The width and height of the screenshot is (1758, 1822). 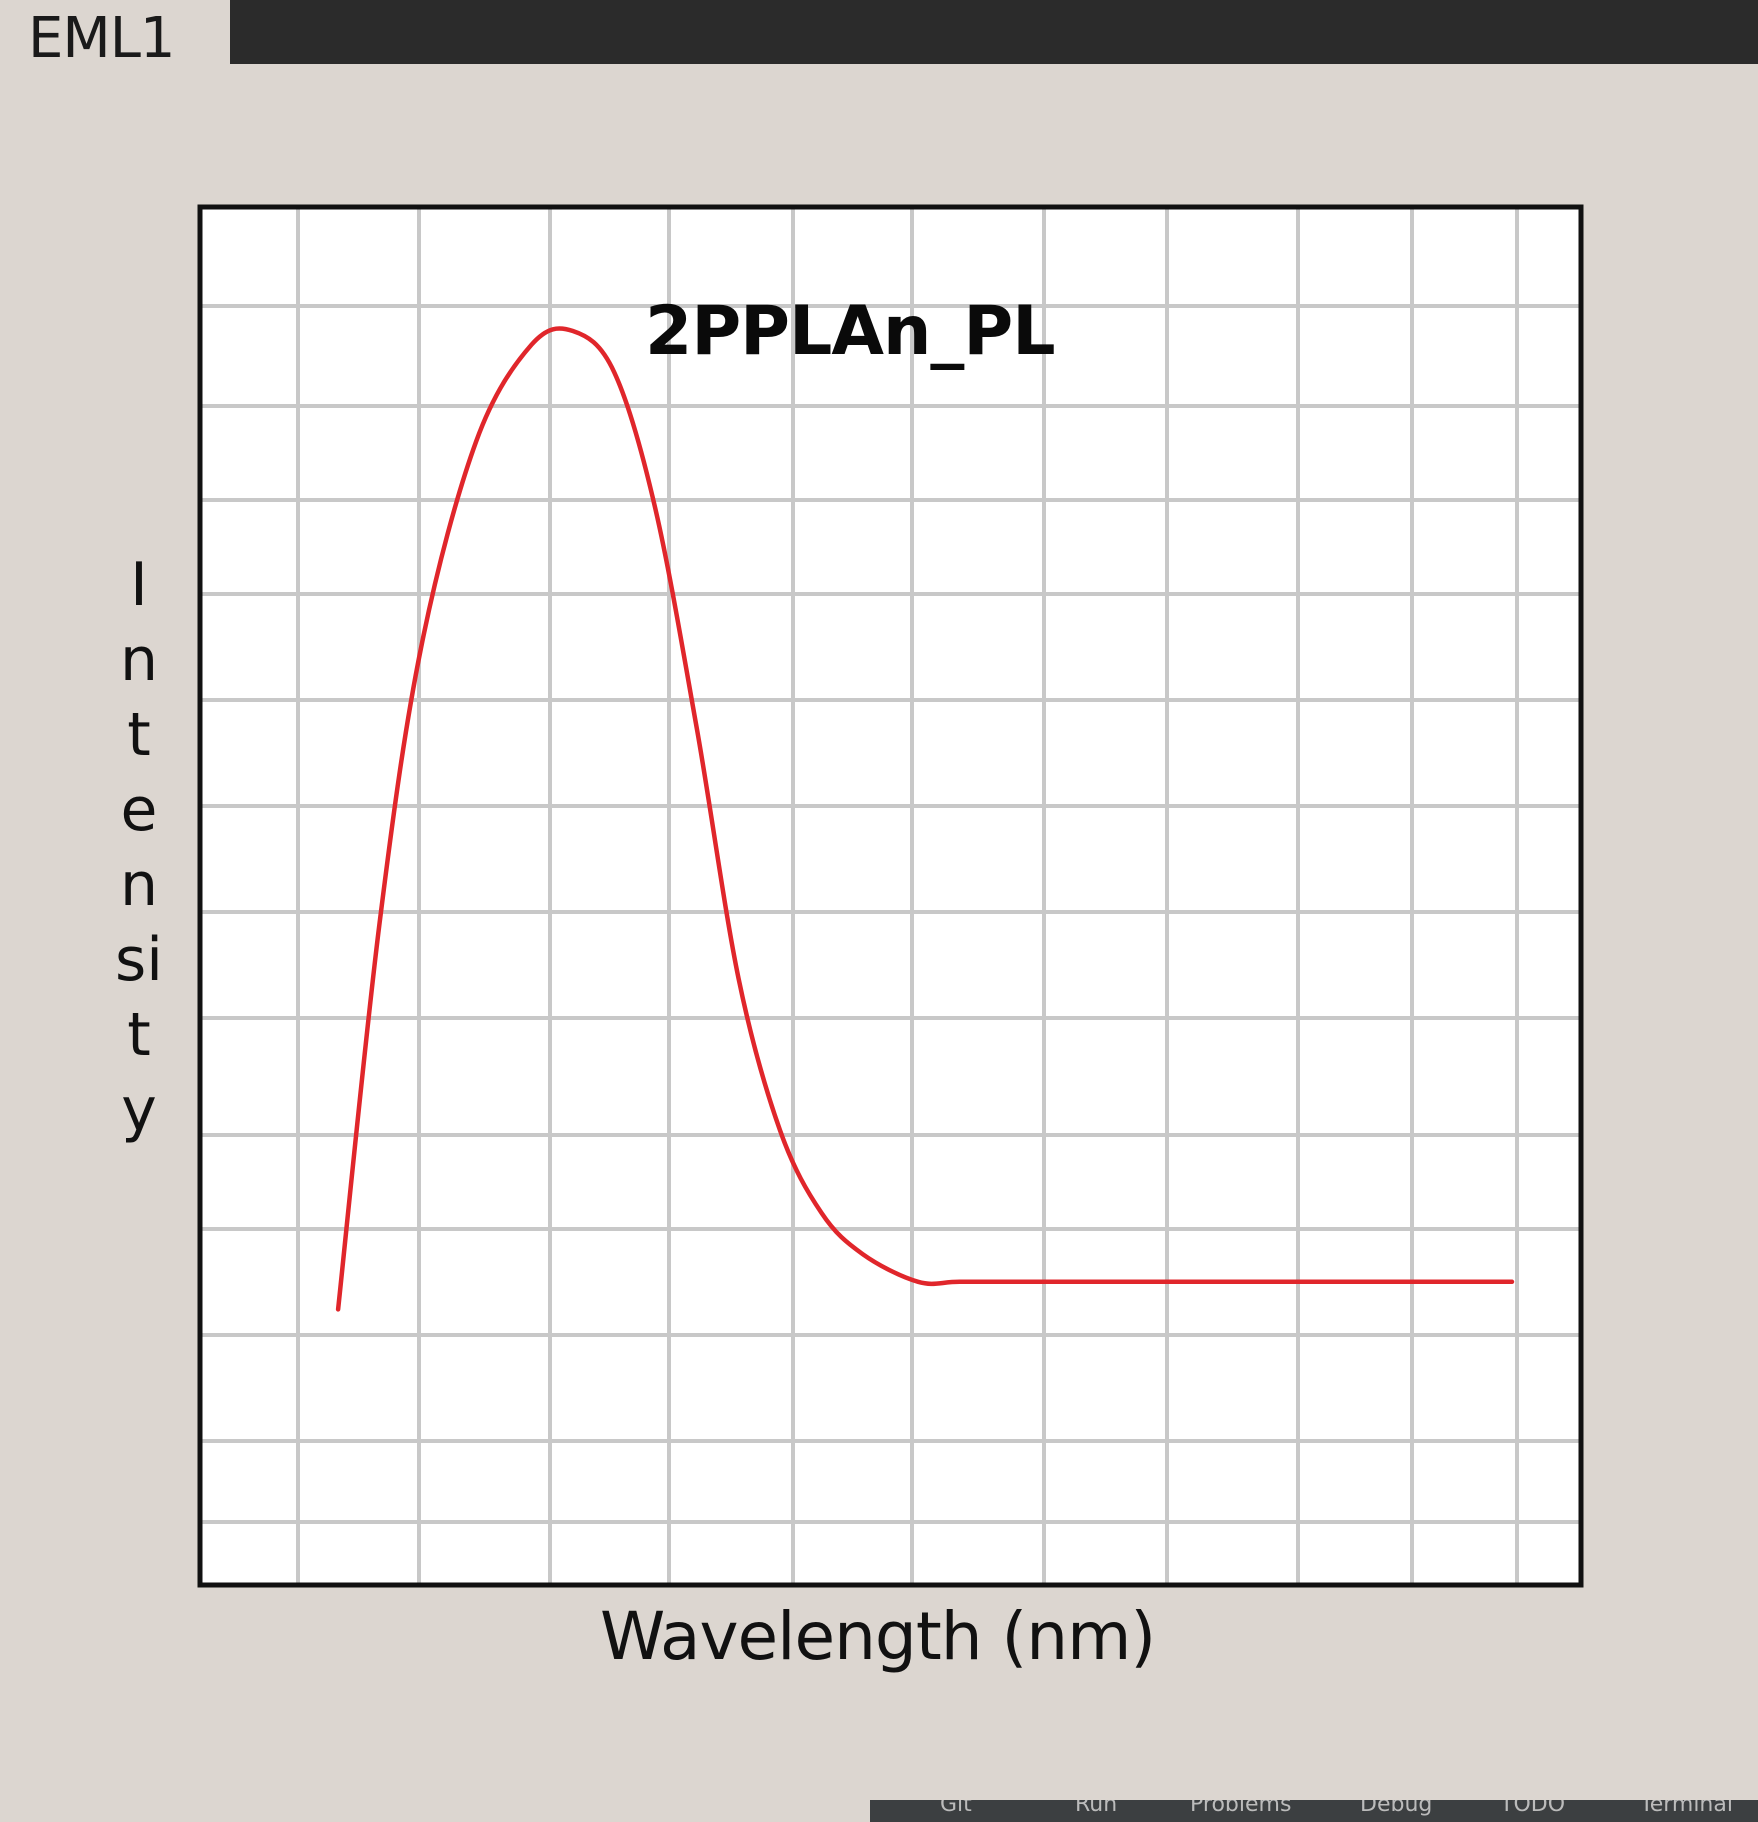 I want to click on status-item-problems: Problems, so click(x=1240, y=1808).